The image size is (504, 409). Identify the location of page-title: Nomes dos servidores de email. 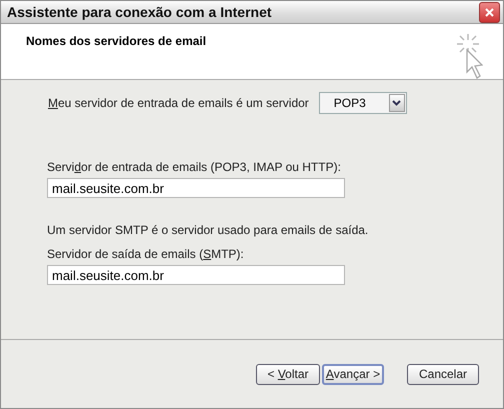
(116, 42).